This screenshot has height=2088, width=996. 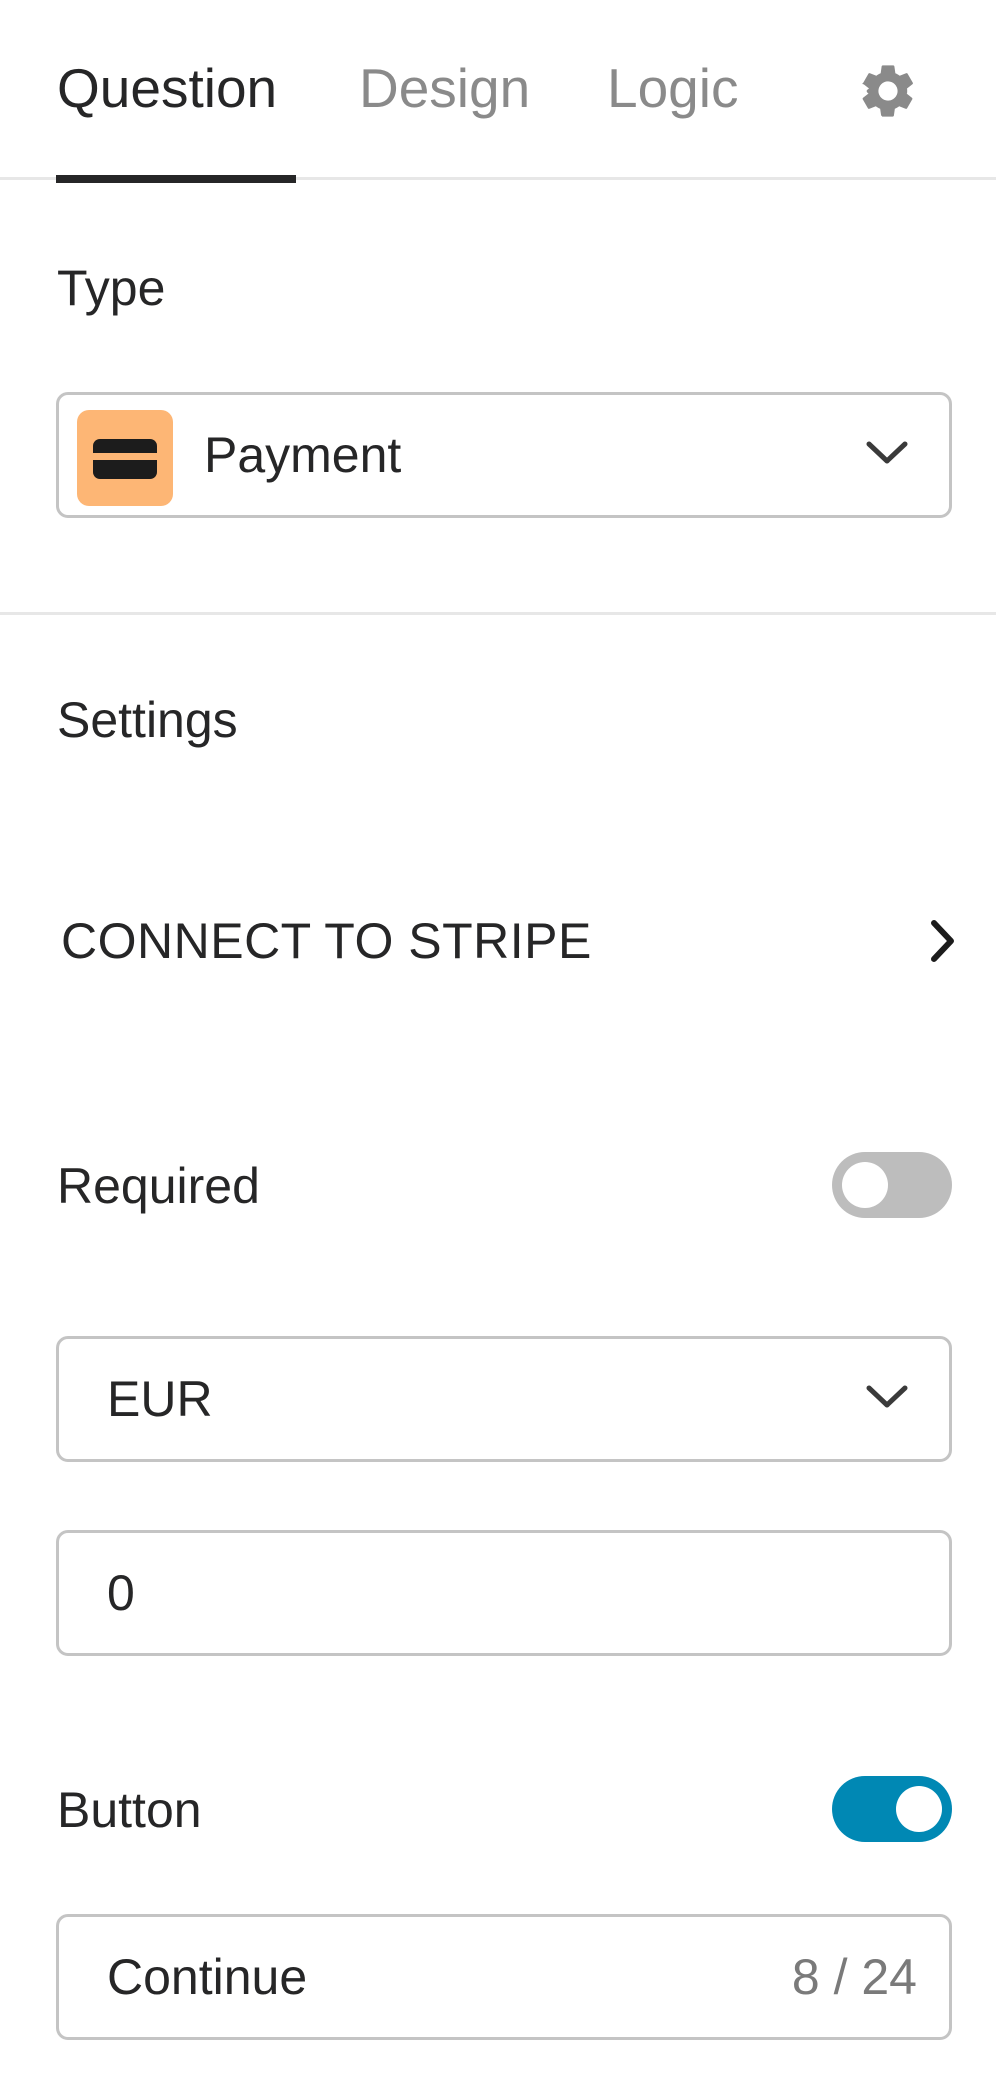 What do you see at coordinates (888, 91) in the screenshot?
I see `gear-icon` at bounding box center [888, 91].